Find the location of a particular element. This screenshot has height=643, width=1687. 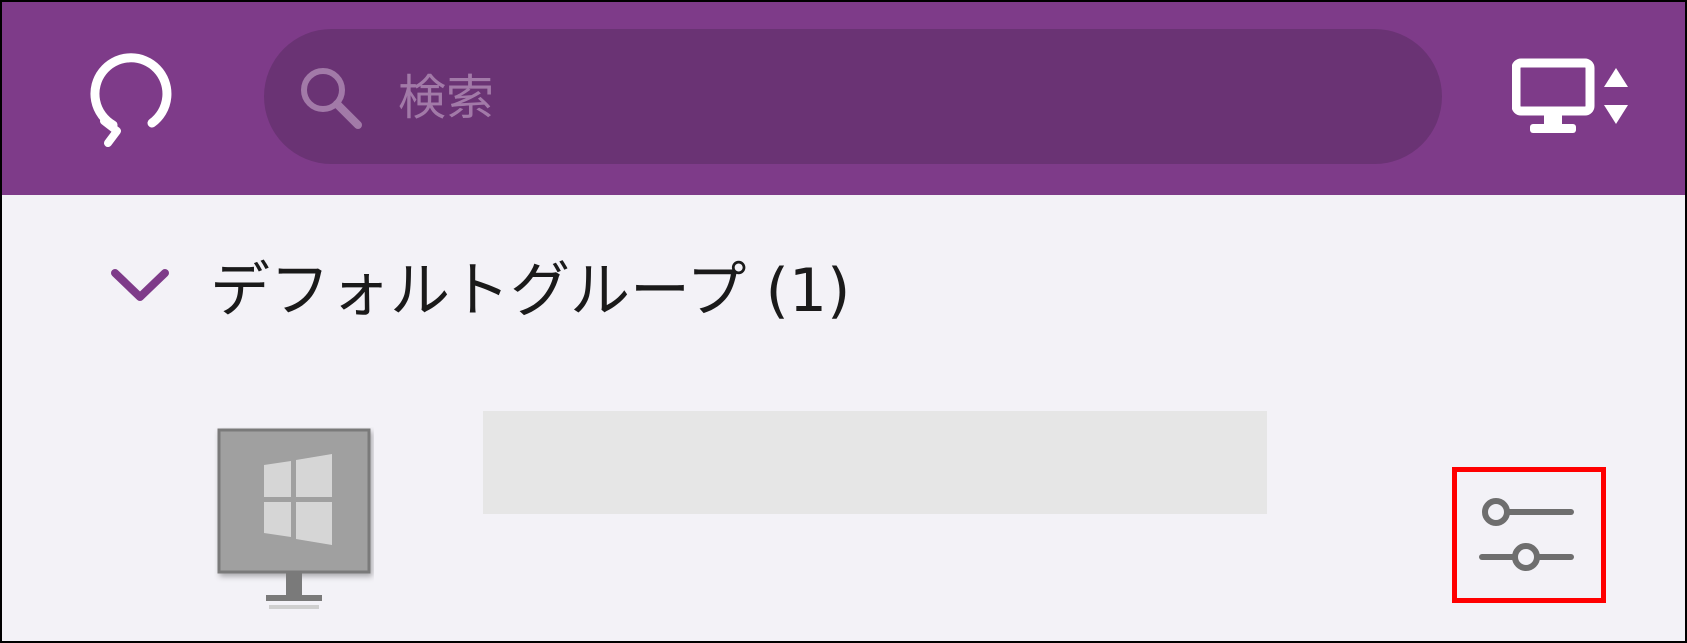

device-name-placeholder is located at coordinates (875, 462).